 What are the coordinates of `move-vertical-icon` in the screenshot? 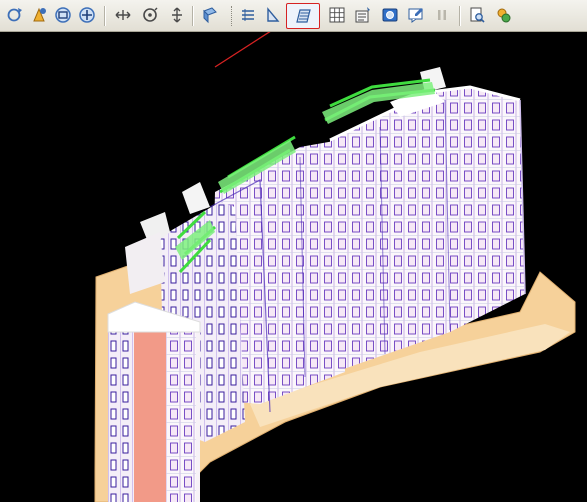 It's located at (177, 15).